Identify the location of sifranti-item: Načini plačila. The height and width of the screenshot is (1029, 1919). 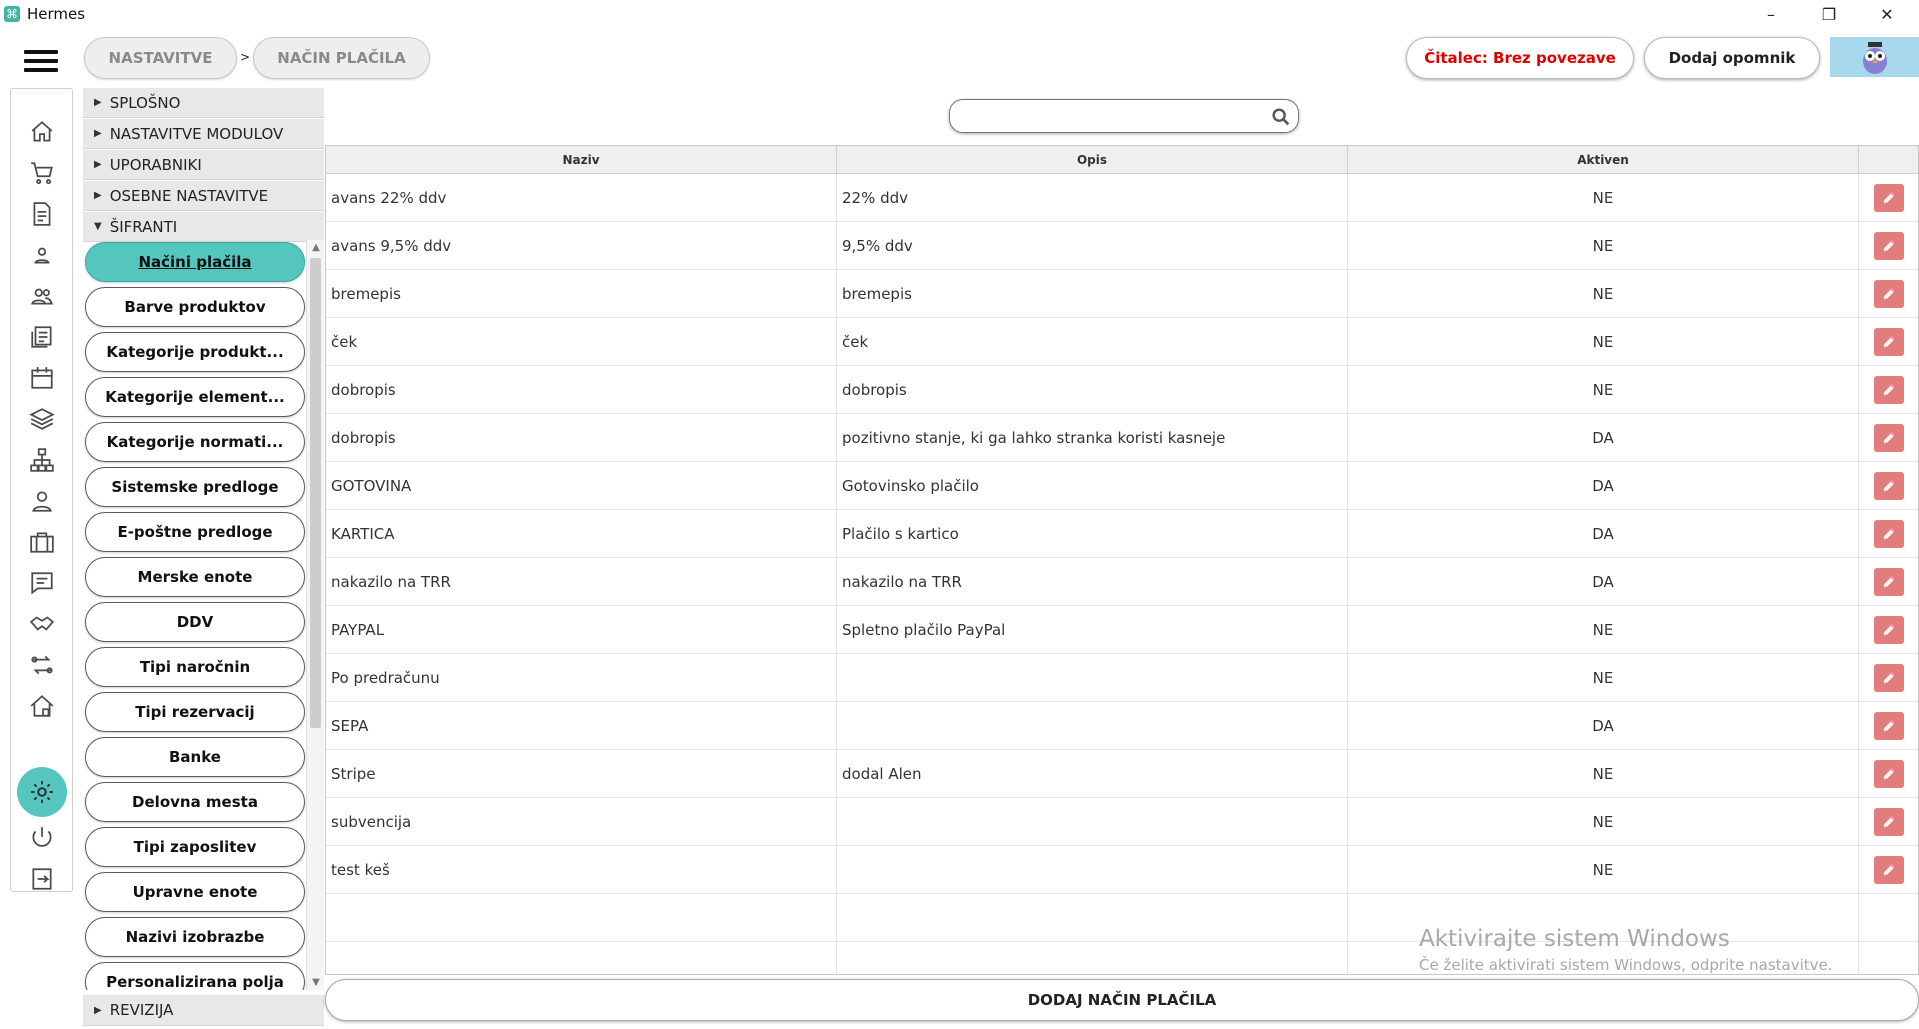
(195, 262).